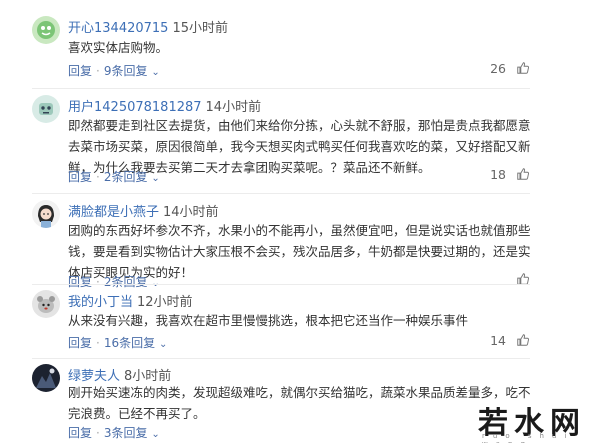 The width and height of the screenshot is (600, 443). Describe the element at coordinates (46, 304) in the screenshot. I see `animal-avatar-icon` at that location.